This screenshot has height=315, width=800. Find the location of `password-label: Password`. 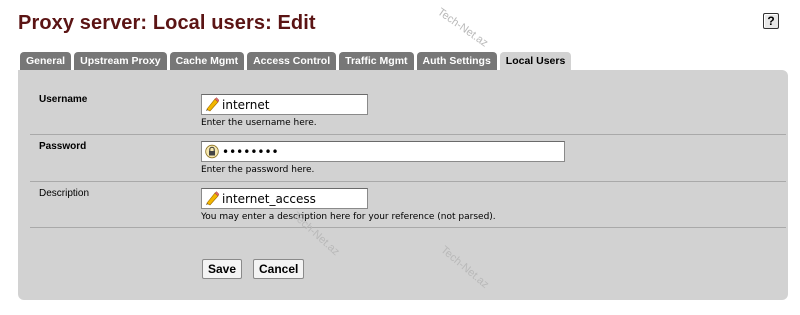

password-label: Password is located at coordinates (63, 146).